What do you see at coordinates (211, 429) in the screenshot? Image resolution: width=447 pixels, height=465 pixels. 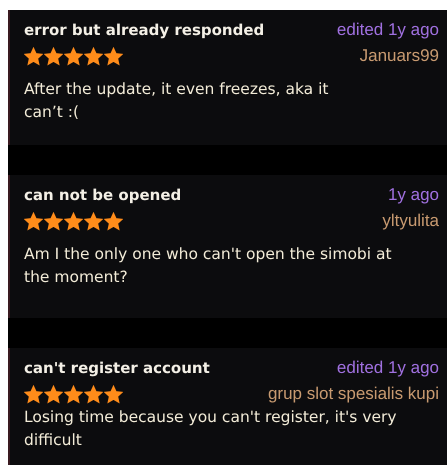 I see `review-text: Losing time because you can't register, it's very difficult` at bounding box center [211, 429].